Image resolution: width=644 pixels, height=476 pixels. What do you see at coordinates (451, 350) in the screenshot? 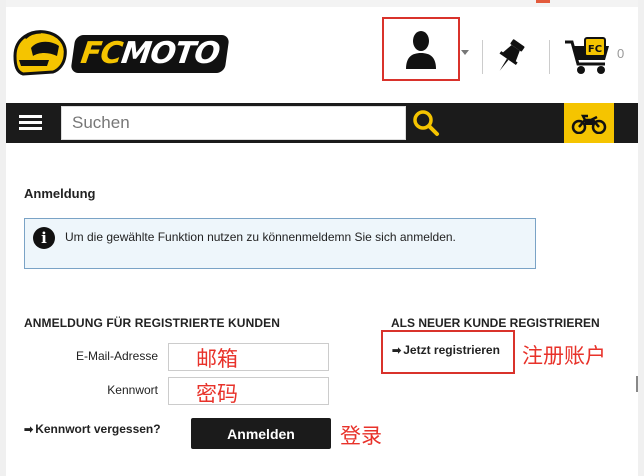
I see `register-link-label: Jetzt registrieren` at bounding box center [451, 350].